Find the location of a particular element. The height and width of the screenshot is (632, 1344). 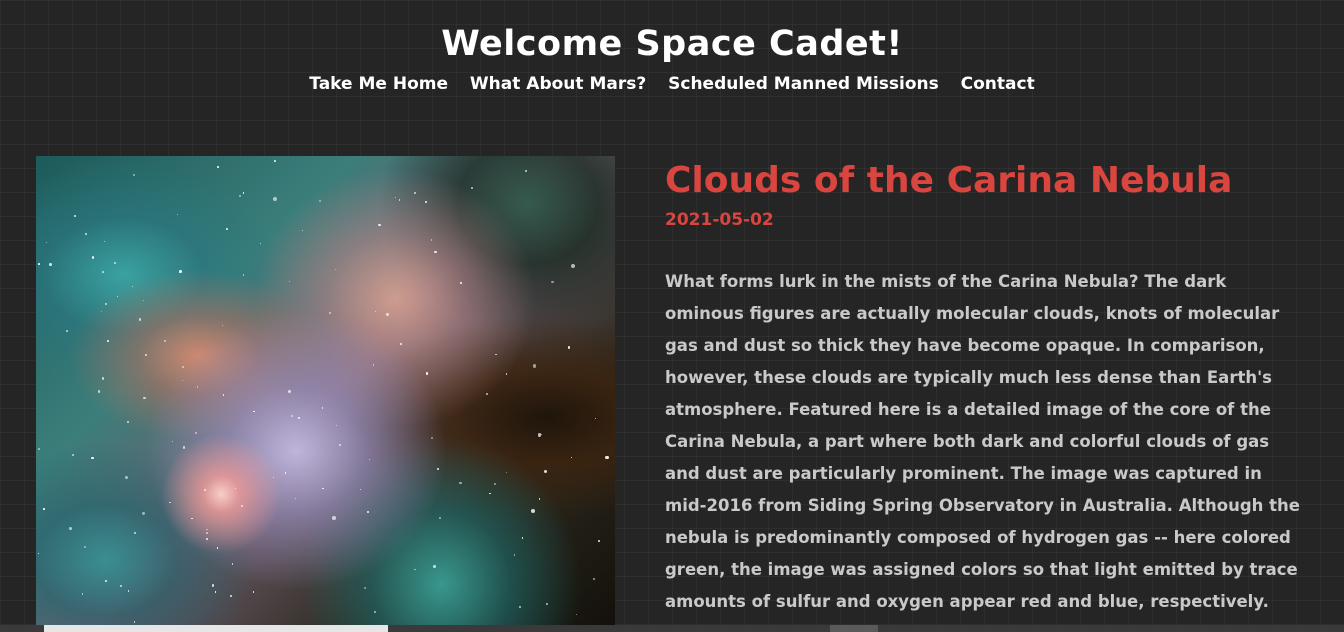

nav-link-scheduled-manned-missions: Scheduled Manned Missions is located at coordinates (803, 84).